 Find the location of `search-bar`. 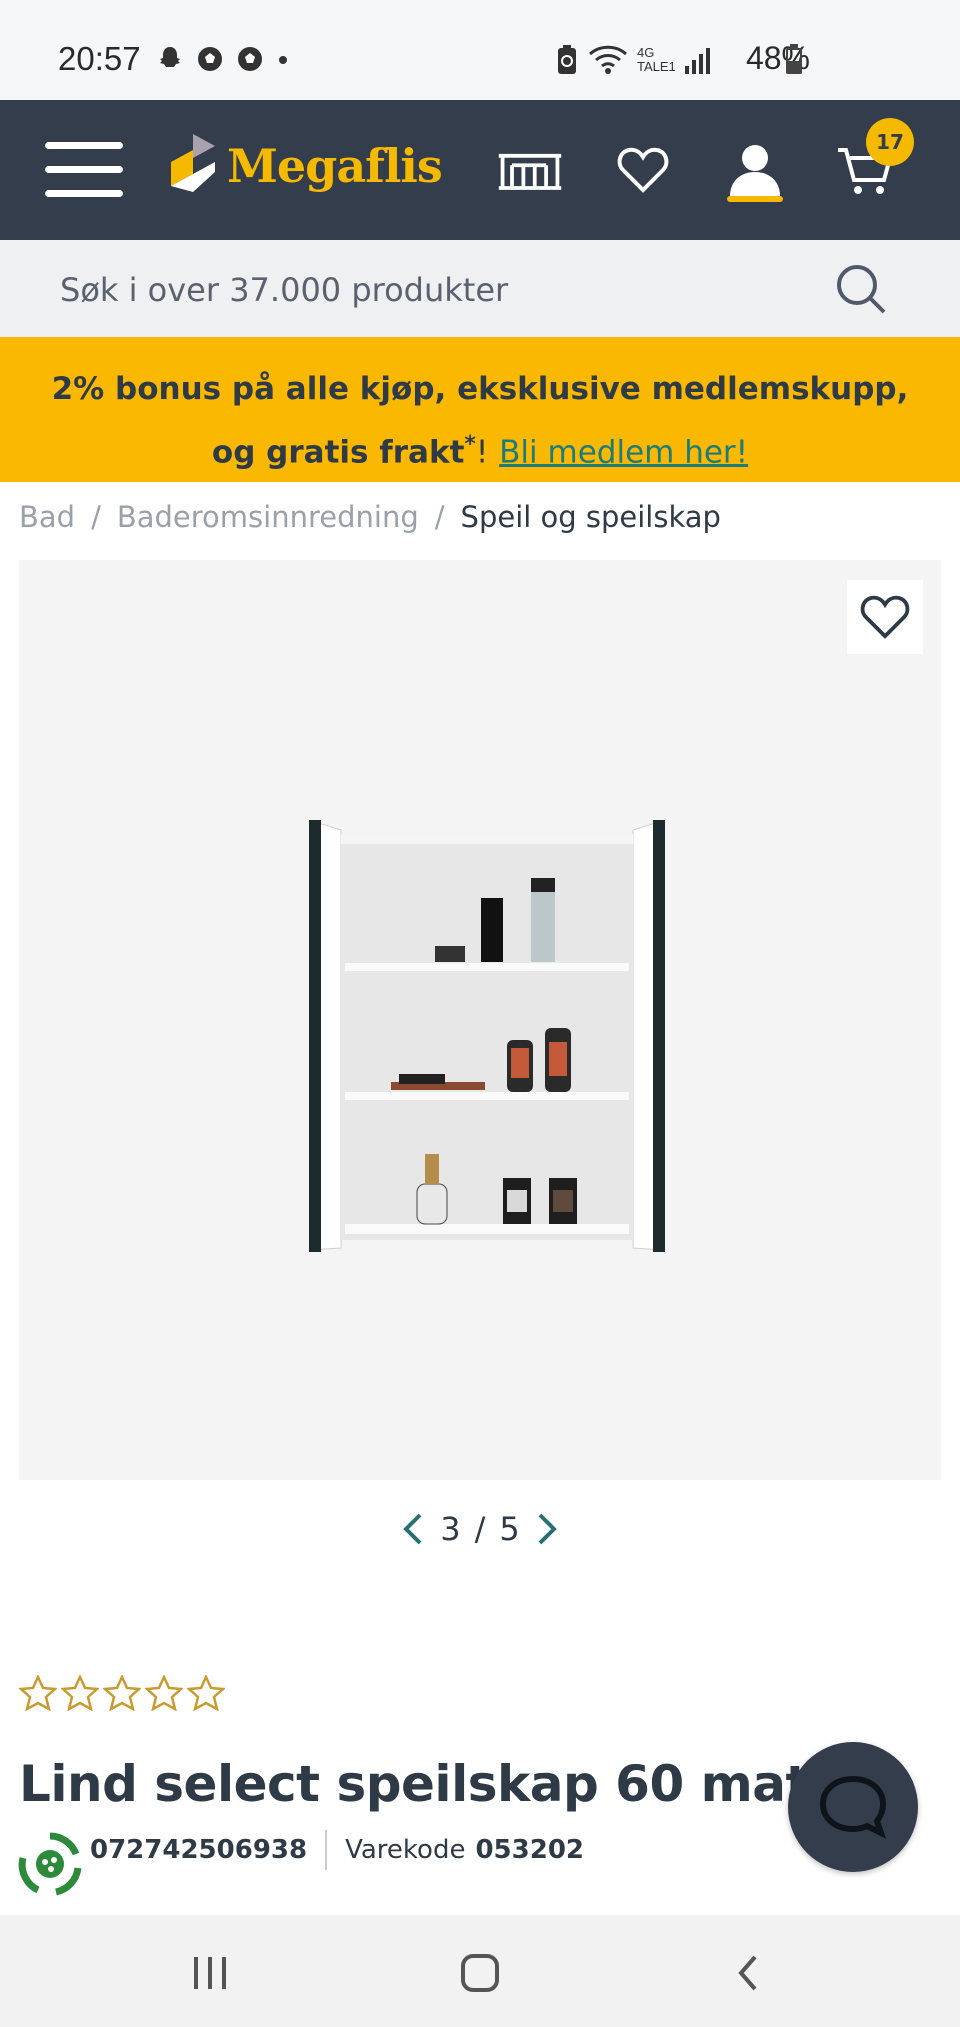

search-bar is located at coordinates (480, 288).